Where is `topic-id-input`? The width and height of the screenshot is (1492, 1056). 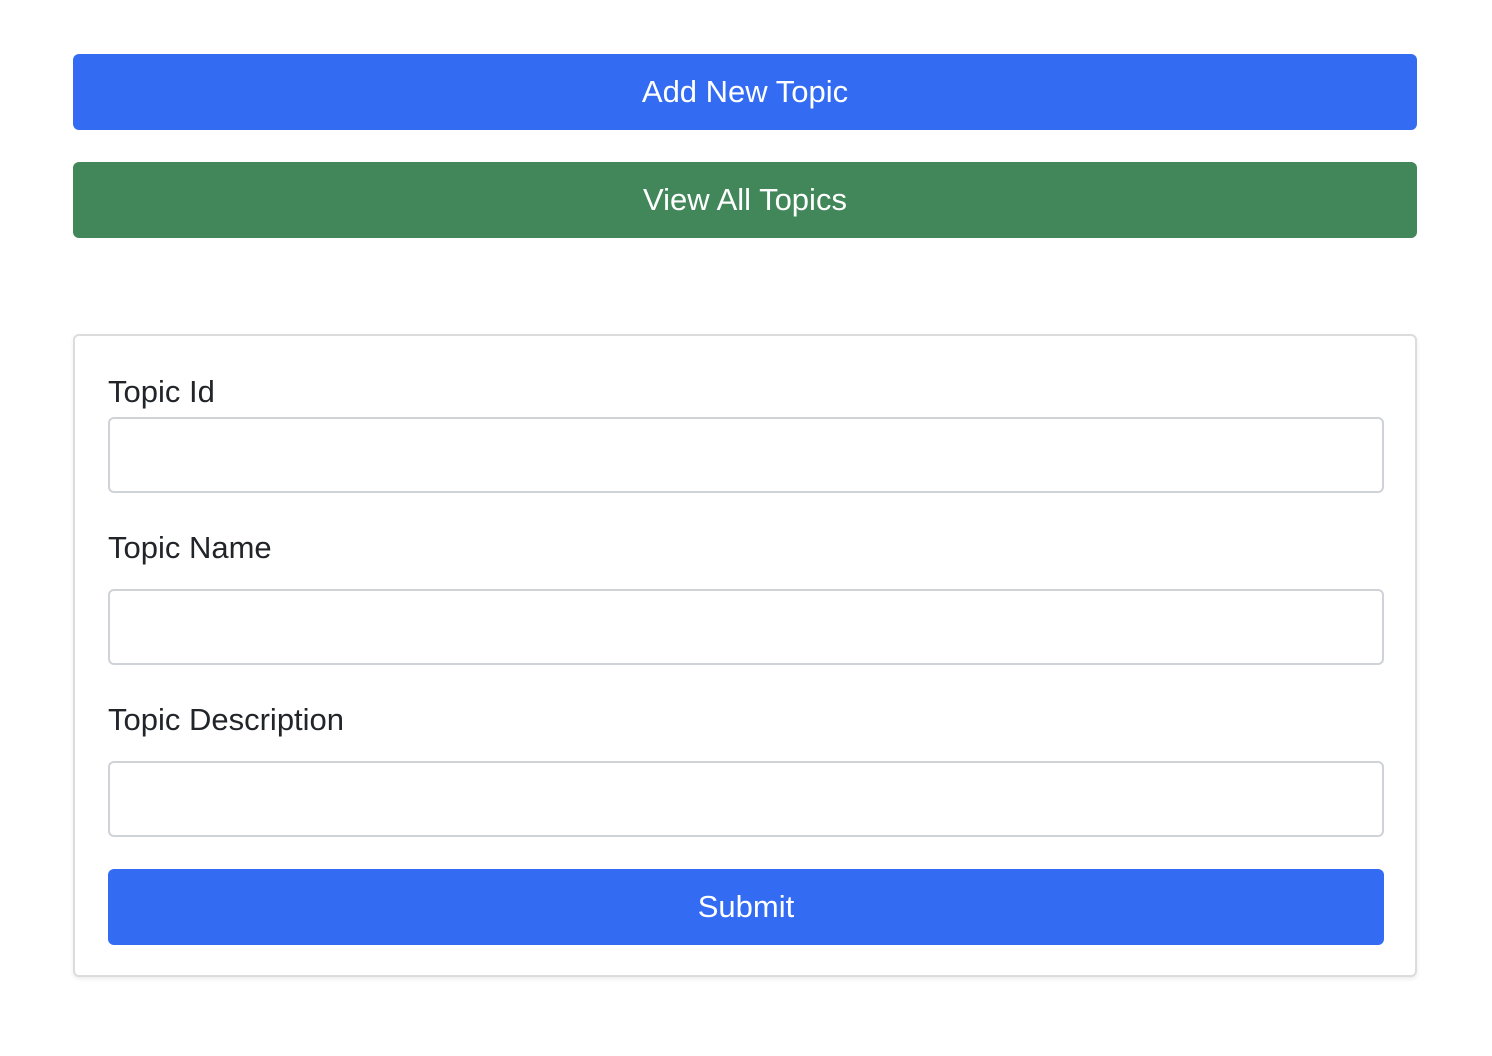
topic-id-input is located at coordinates (746, 455).